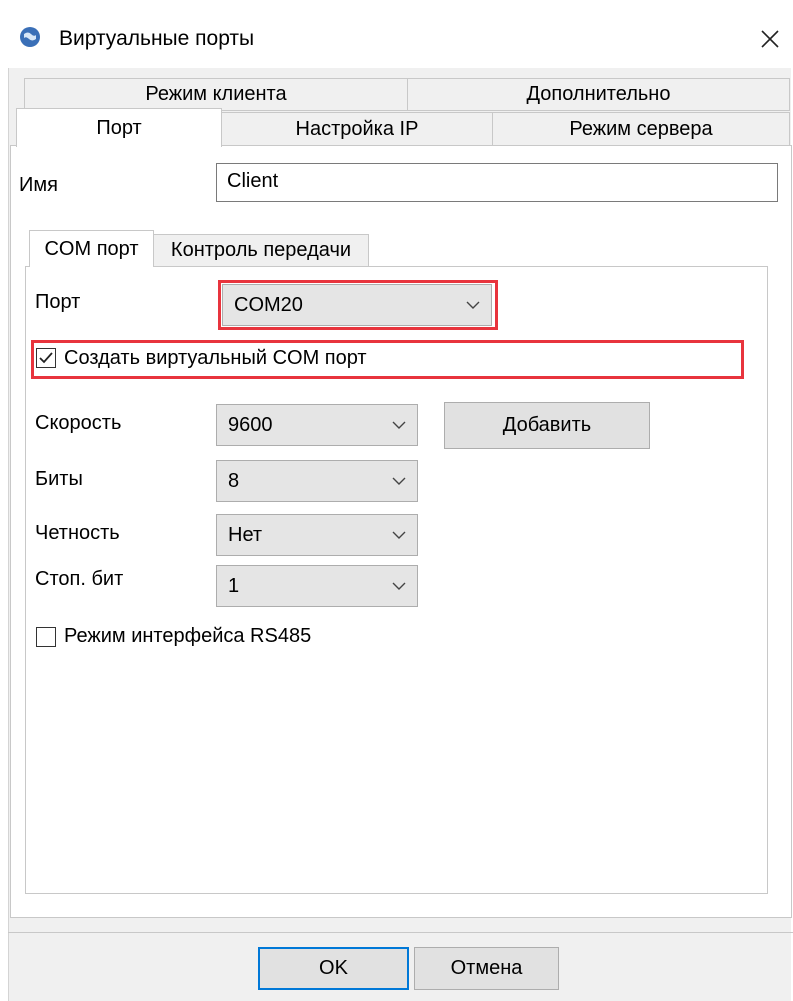 This screenshot has width=793, height=1001. I want to click on create-virtual-highlight-frame, so click(387, 359).